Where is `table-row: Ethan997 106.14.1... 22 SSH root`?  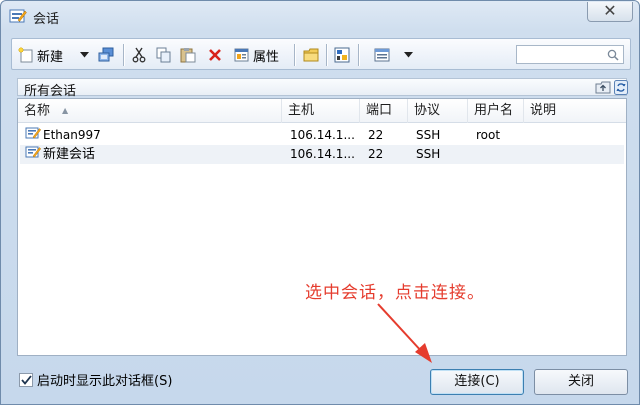 table-row: Ethan997 106.14.1... 22 SSH root is located at coordinates (322, 135).